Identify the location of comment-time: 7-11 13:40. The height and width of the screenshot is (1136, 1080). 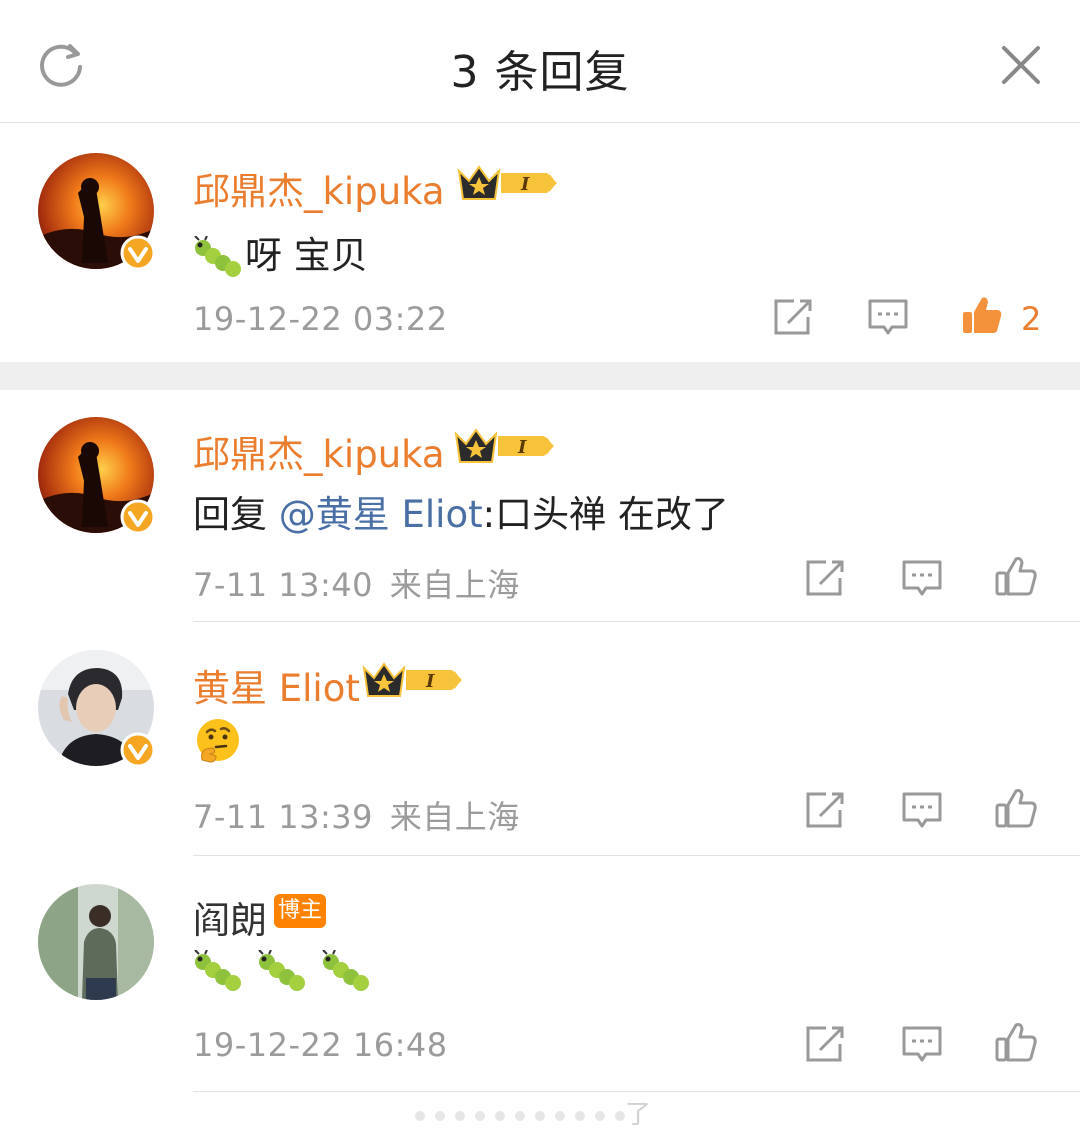
(283, 585).